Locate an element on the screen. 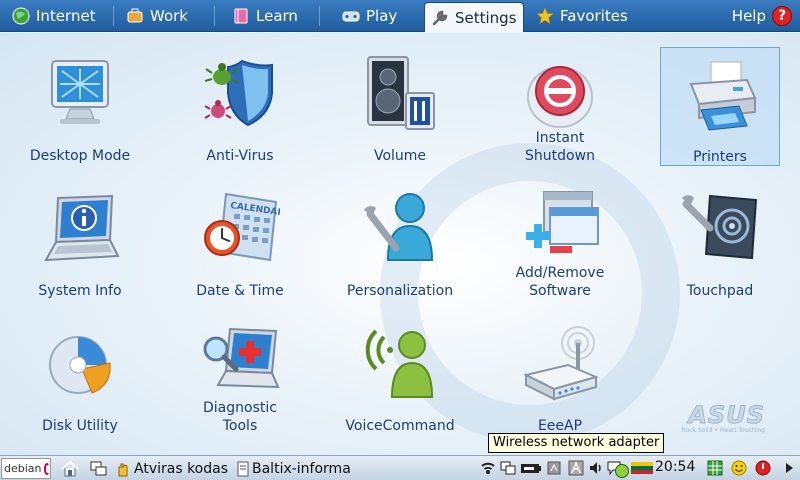 The width and height of the screenshot is (800, 480). book-icon is located at coordinates (241, 16).